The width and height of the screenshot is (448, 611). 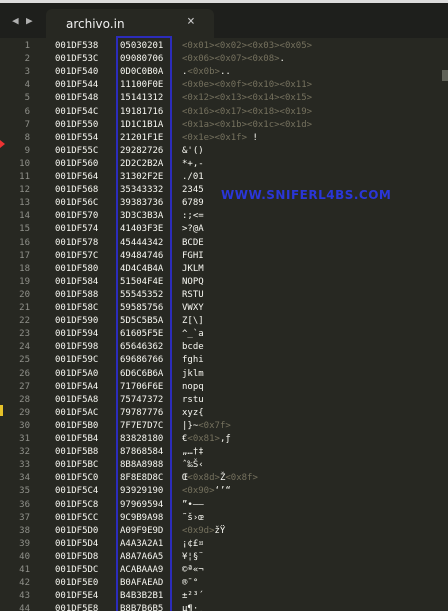 What do you see at coordinates (224, 347) in the screenshot?
I see `code-line: 24 001DF598 65646362 bcde` at bounding box center [224, 347].